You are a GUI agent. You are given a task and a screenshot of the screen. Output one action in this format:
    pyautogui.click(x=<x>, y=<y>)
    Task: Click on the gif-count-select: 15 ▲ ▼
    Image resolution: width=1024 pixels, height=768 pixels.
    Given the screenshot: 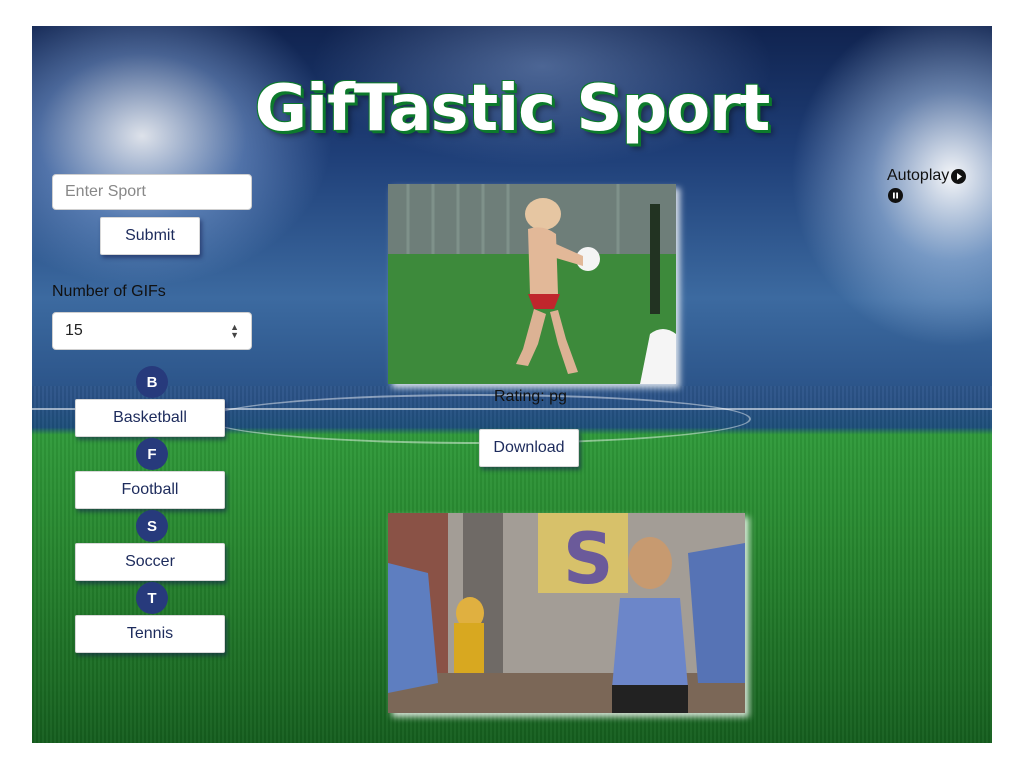 What is the action you would take?
    pyautogui.click(x=152, y=331)
    